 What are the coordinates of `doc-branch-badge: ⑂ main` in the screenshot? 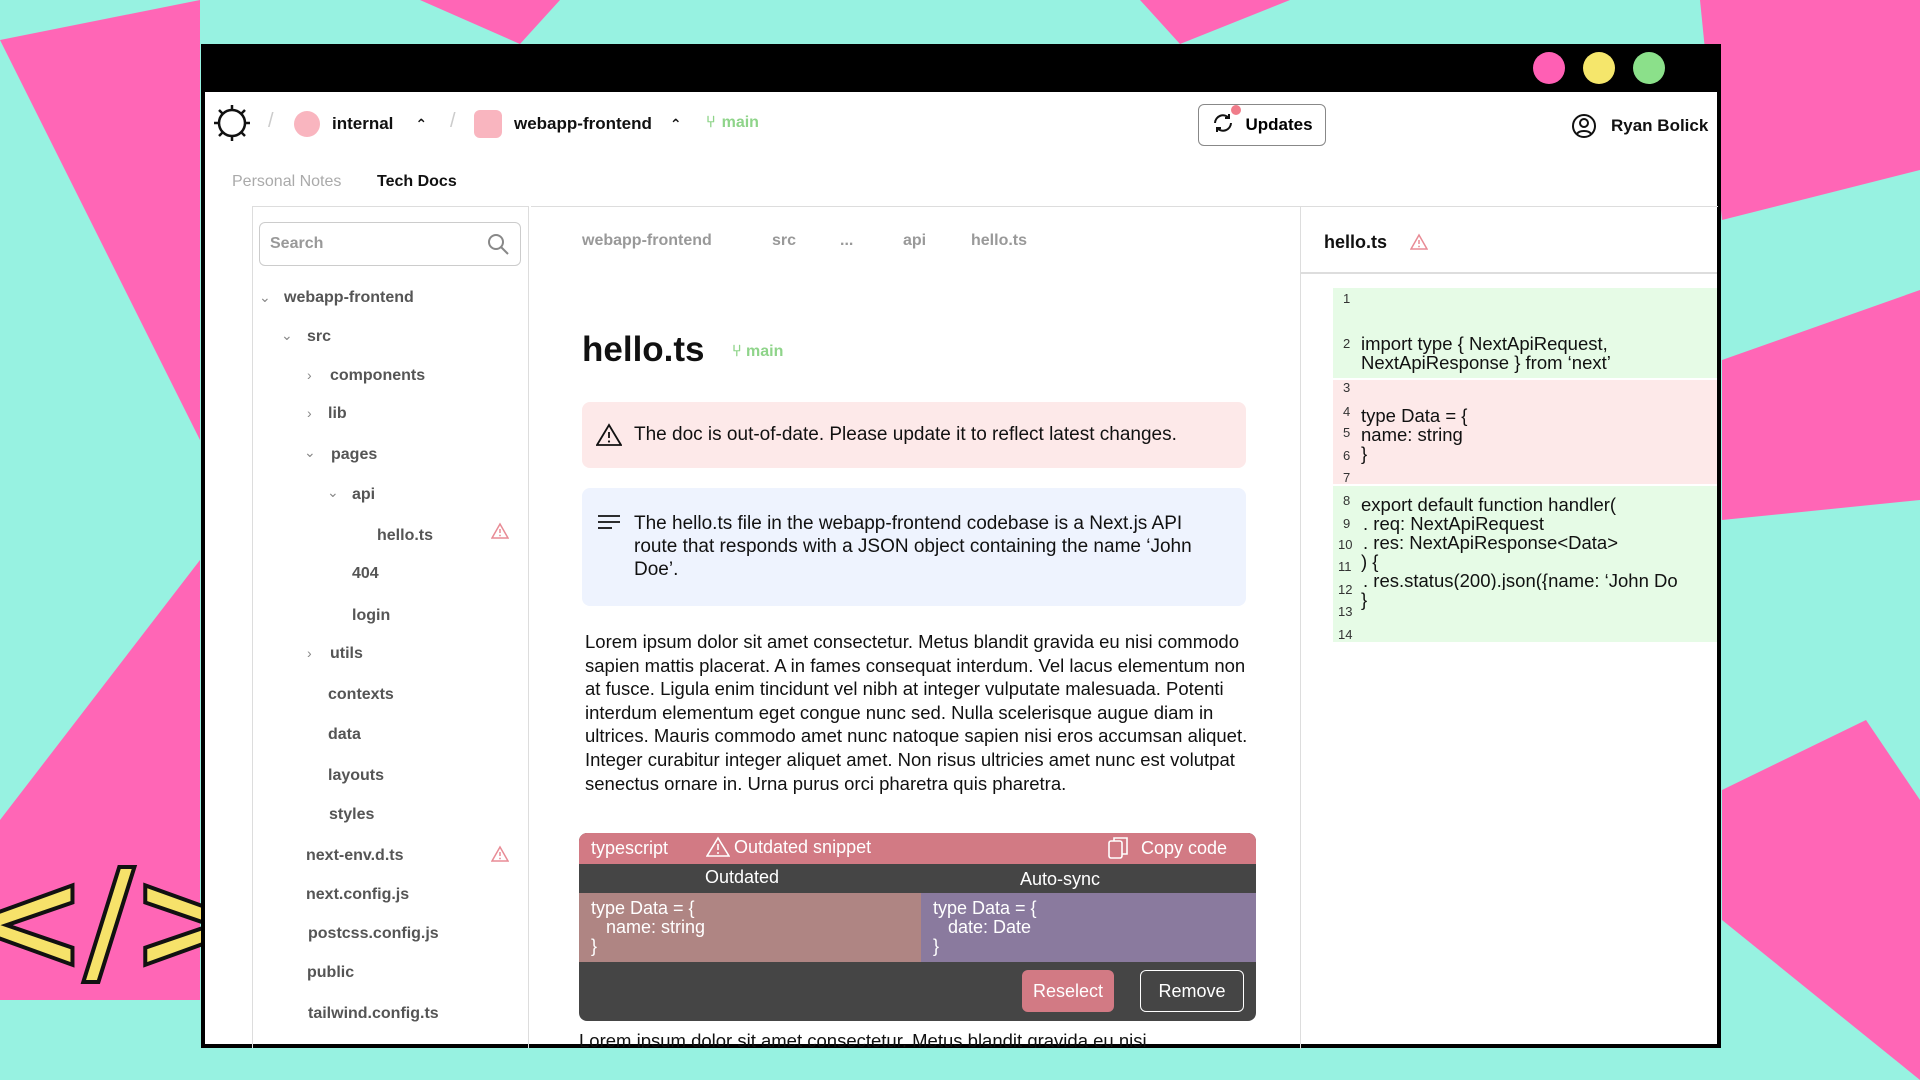 It's located at (757, 352).